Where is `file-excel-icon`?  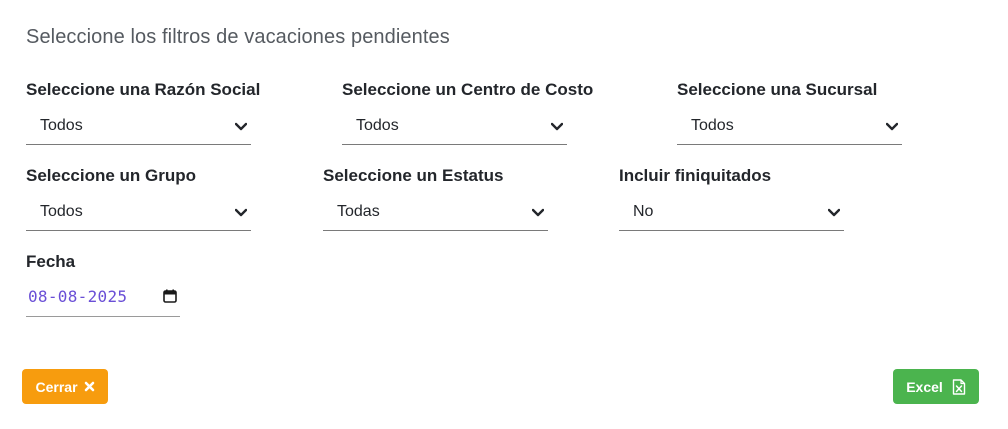
file-excel-icon is located at coordinates (958, 386).